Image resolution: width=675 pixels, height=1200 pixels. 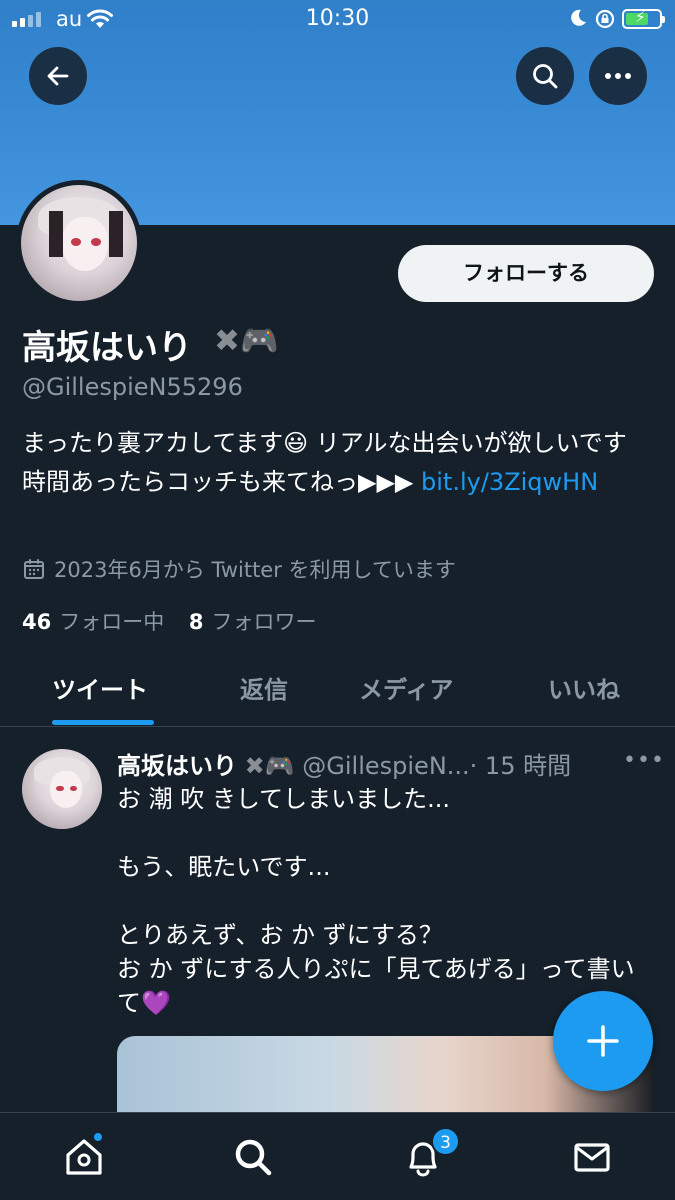 I want to click on tab-tweets: ツイート, so click(x=100, y=687).